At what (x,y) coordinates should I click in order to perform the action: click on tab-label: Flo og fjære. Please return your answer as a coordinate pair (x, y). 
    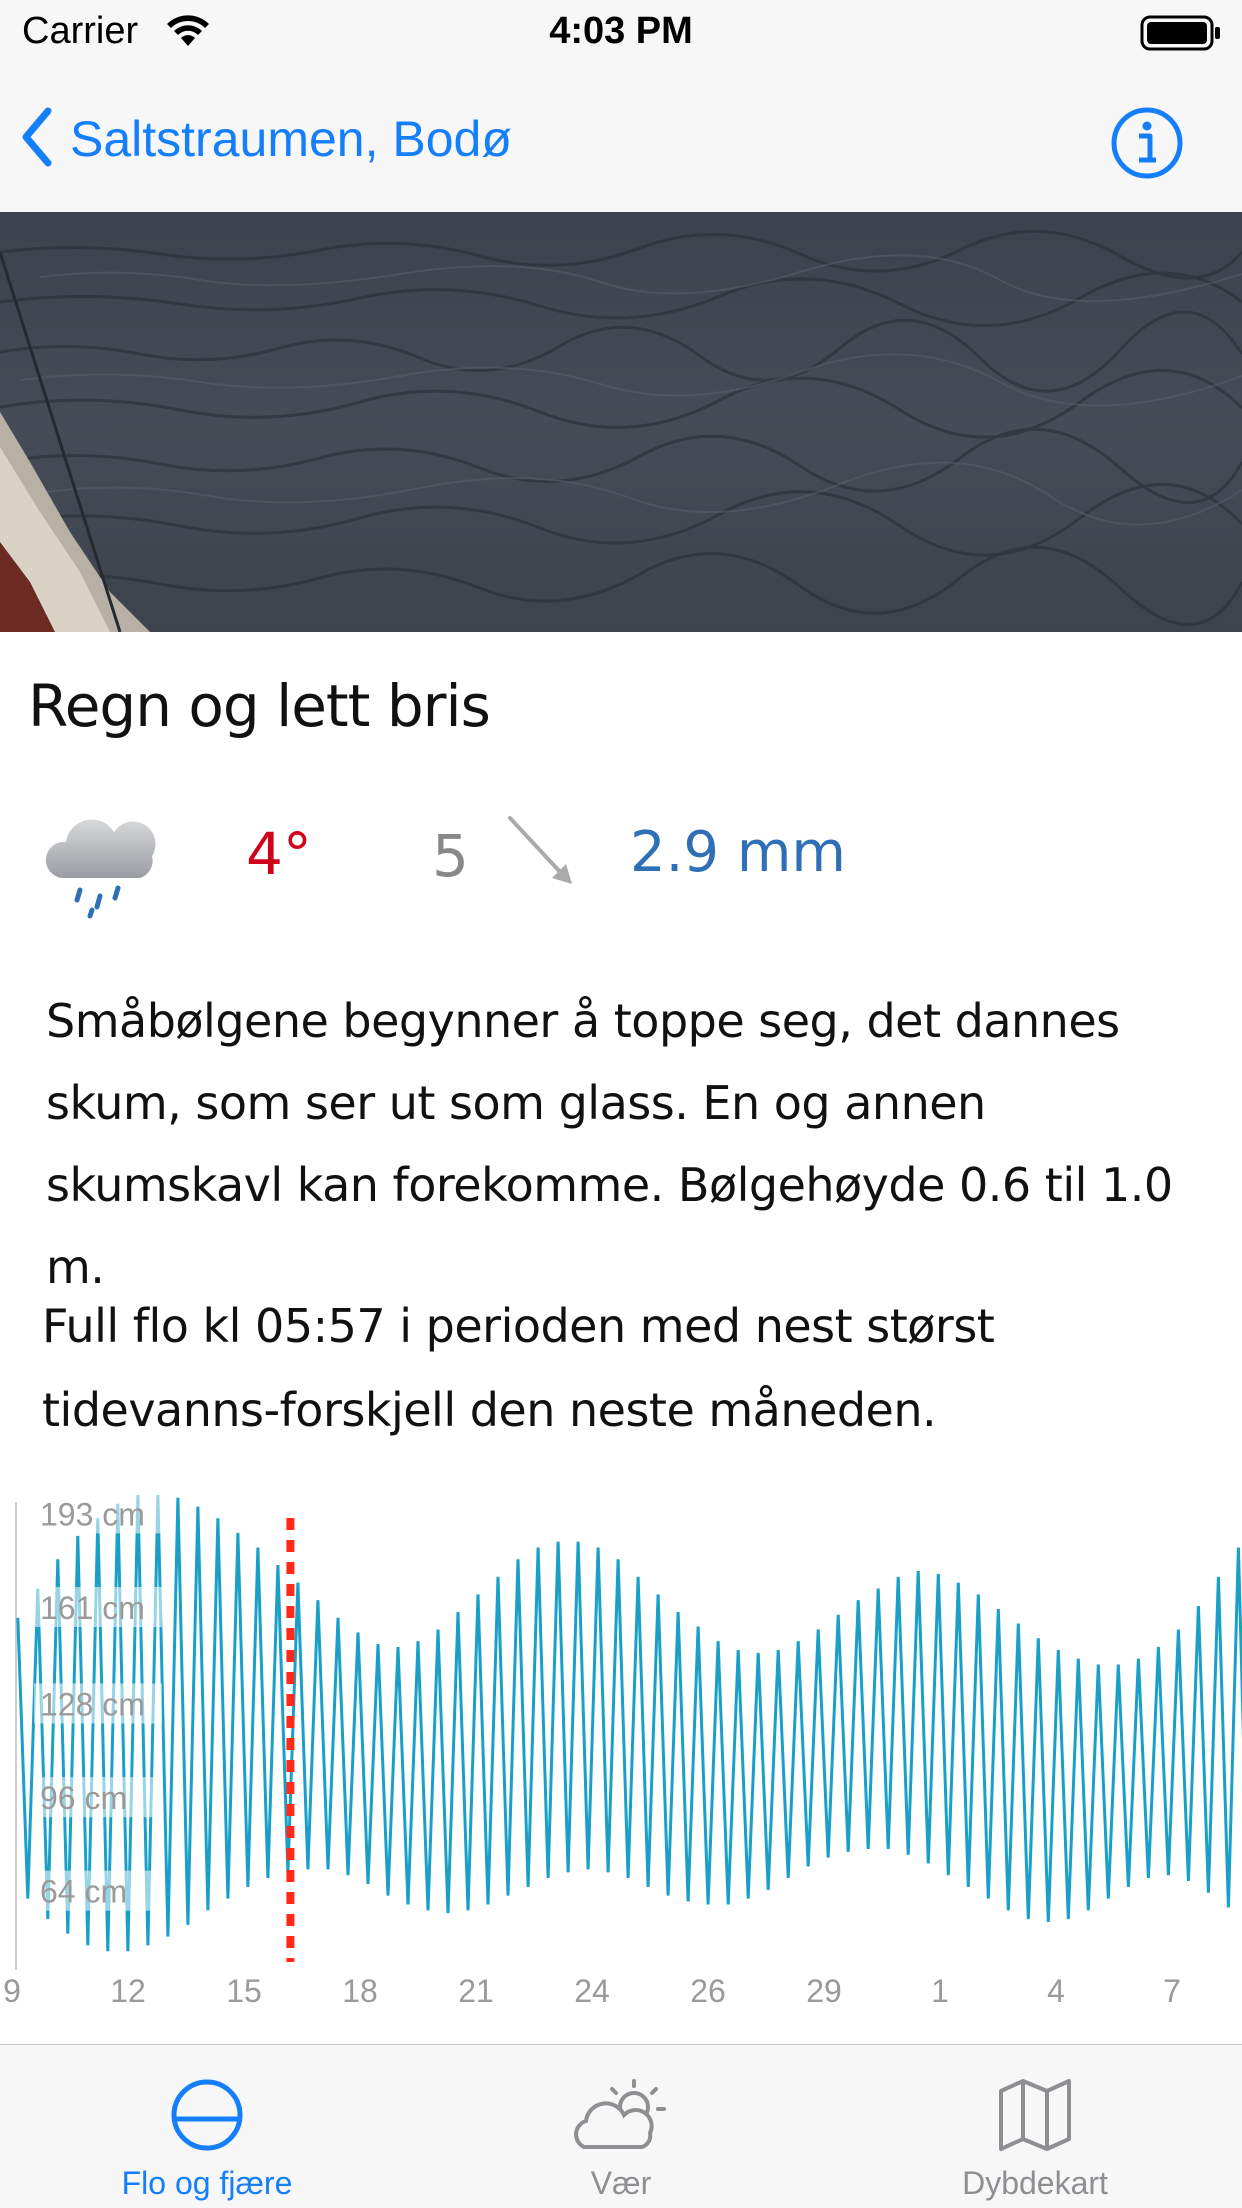
    Looking at the image, I should click on (207, 2183).